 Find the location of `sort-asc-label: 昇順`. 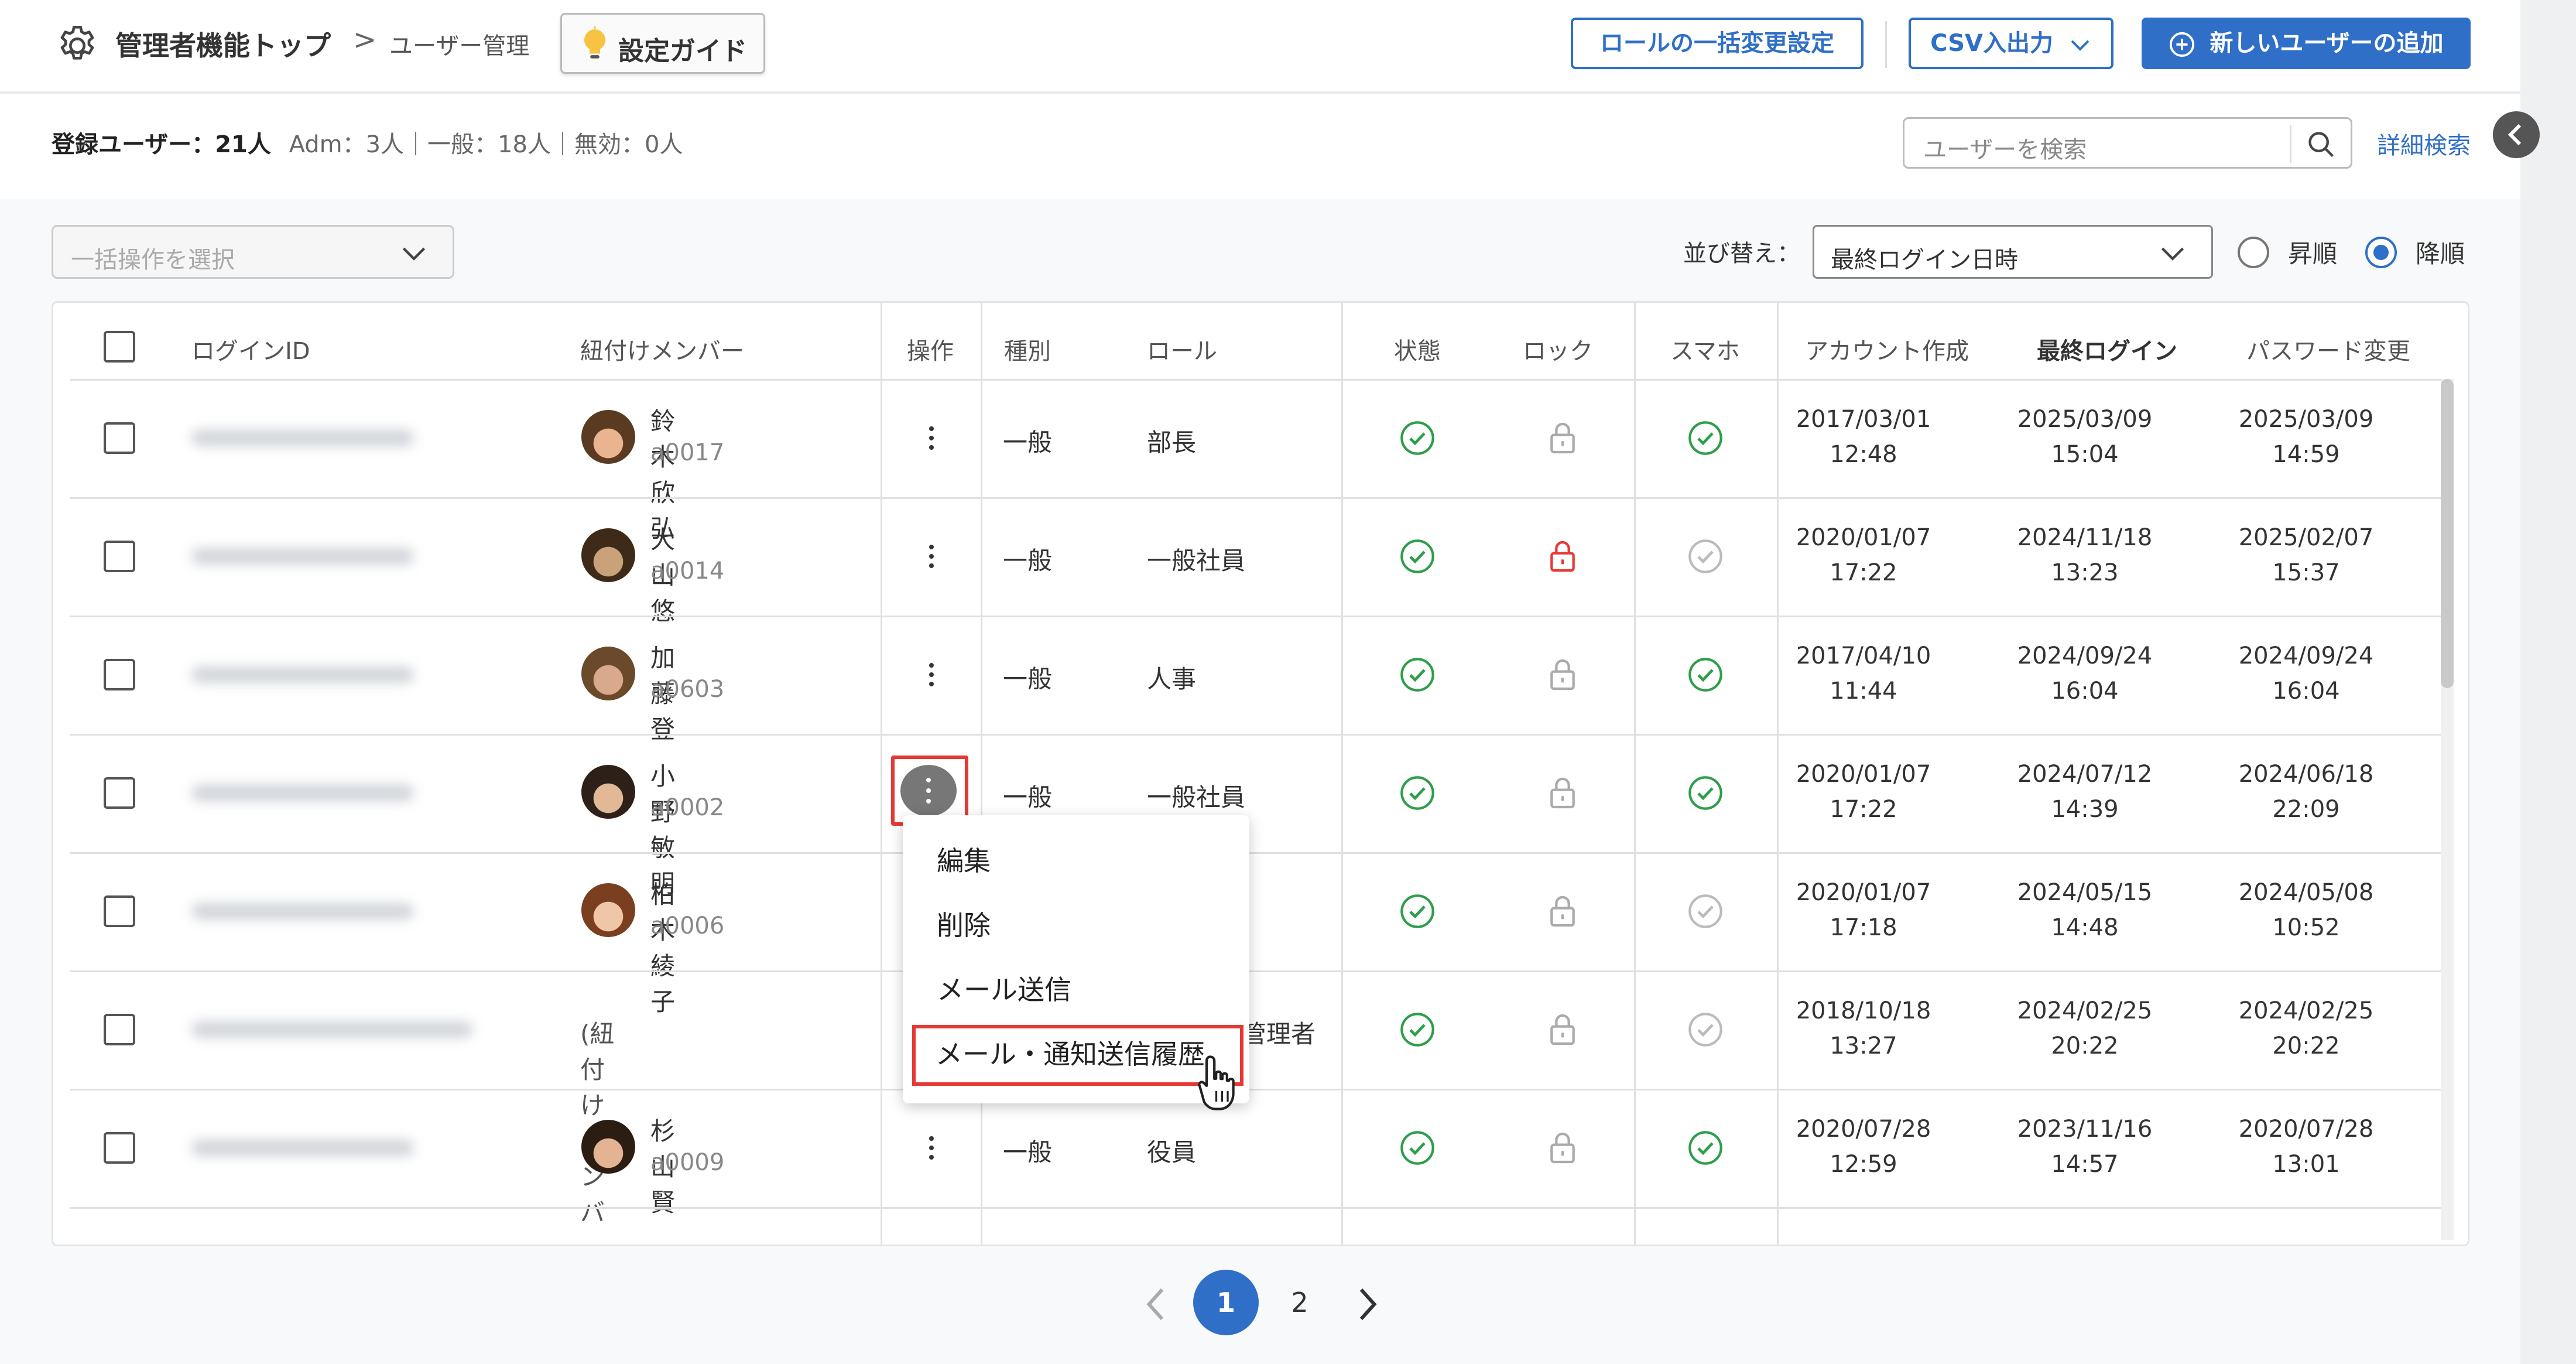

sort-asc-label: 昇順 is located at coordinates (2312, 252).